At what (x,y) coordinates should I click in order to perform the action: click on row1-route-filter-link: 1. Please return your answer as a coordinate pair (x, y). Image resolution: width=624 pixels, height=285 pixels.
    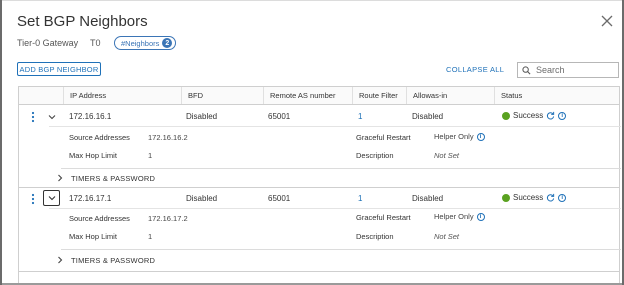
    Looking at the image, I should click on (360, 116).